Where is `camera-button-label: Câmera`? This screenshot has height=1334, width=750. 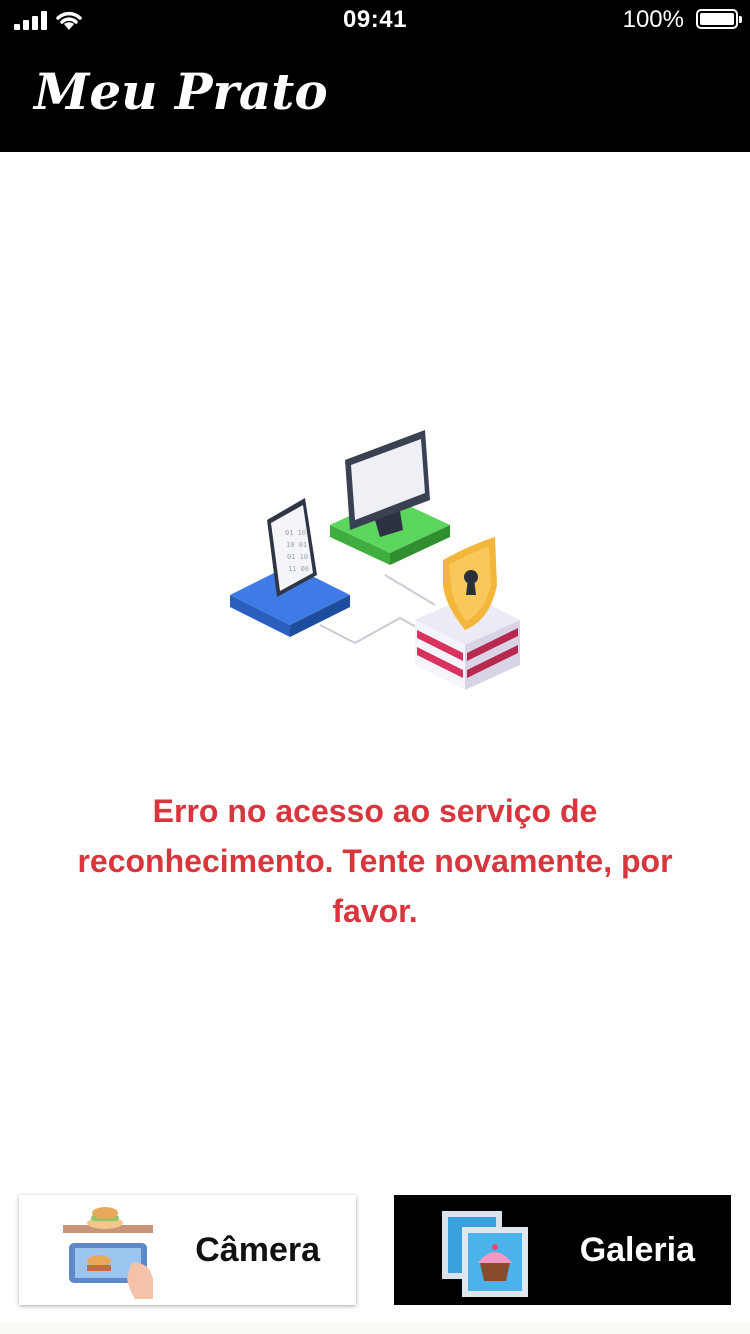
camera-button-label: Câmera is located at coordinates (257, 1250).